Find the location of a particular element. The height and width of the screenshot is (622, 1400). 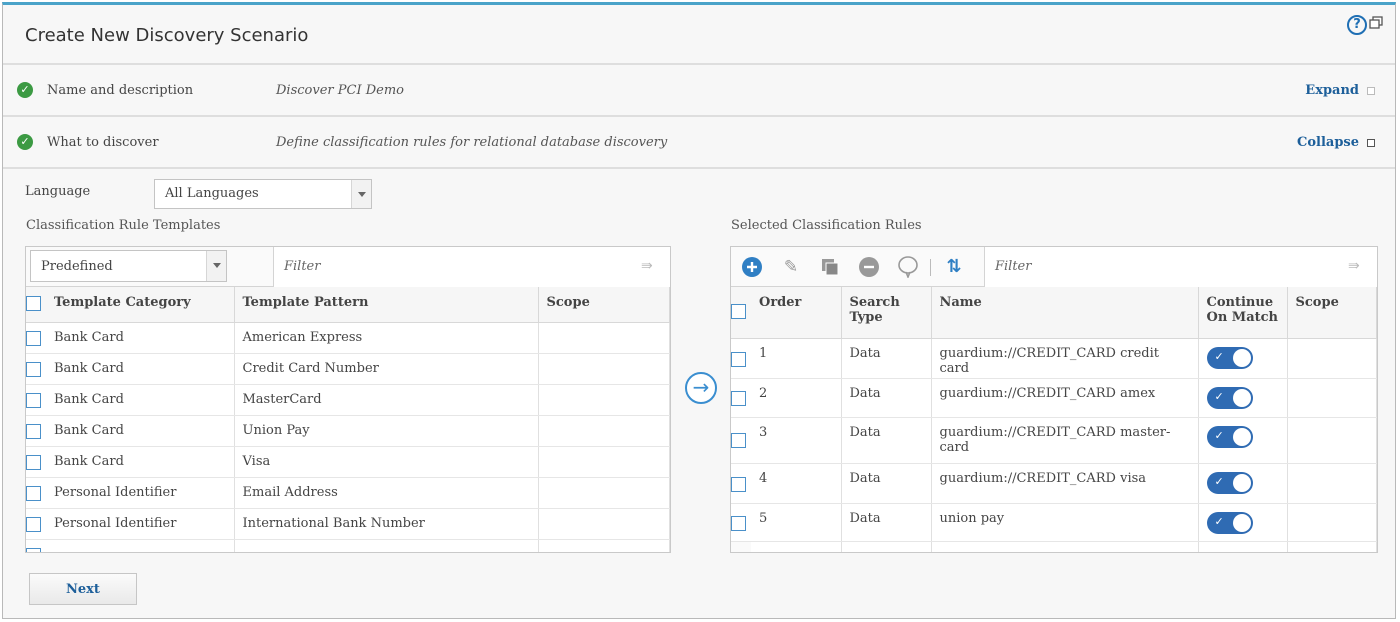

step-label: What to discover is located at coordinates (103, 142).